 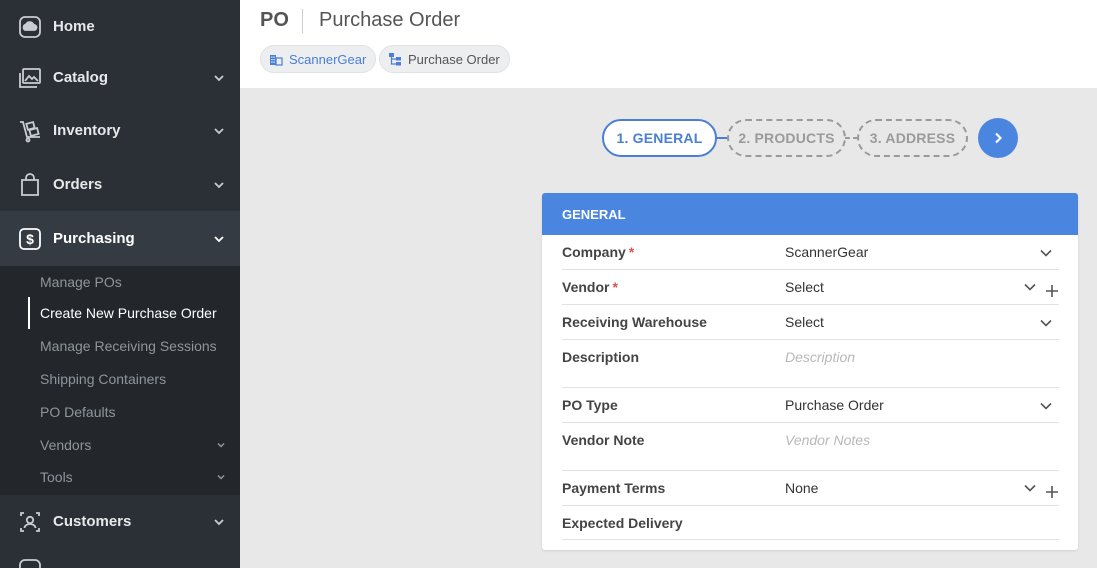 I want to click on hierarchy-icon, so click(x=395, y=59).